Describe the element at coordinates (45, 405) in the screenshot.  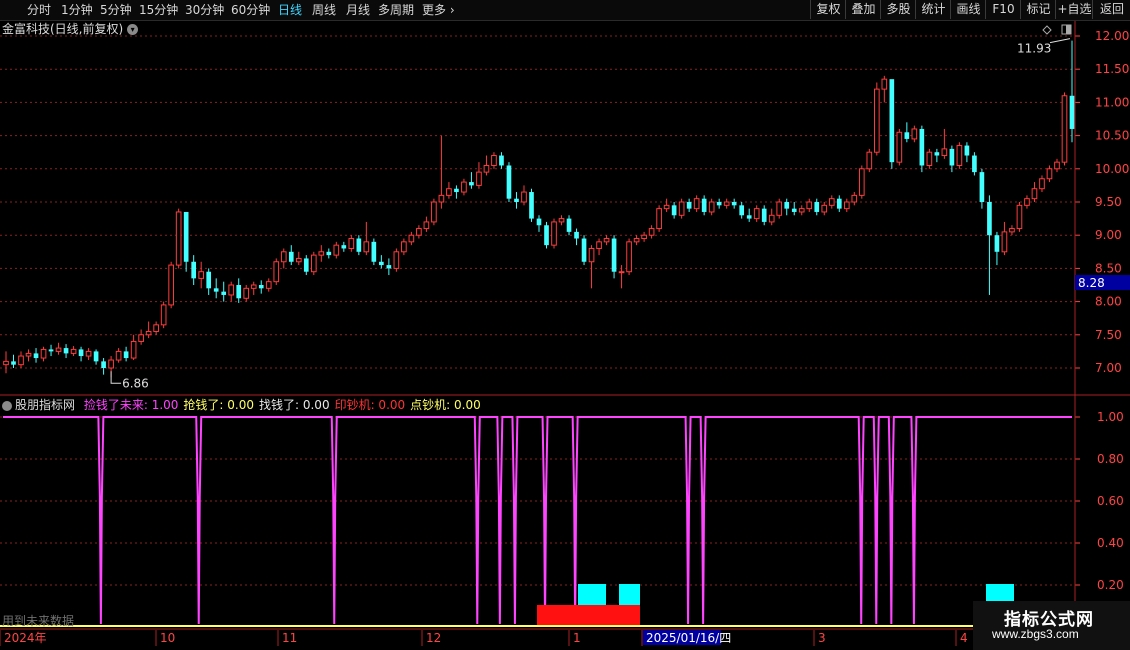
I see `indicator-name: 股朋指标网` at that location.